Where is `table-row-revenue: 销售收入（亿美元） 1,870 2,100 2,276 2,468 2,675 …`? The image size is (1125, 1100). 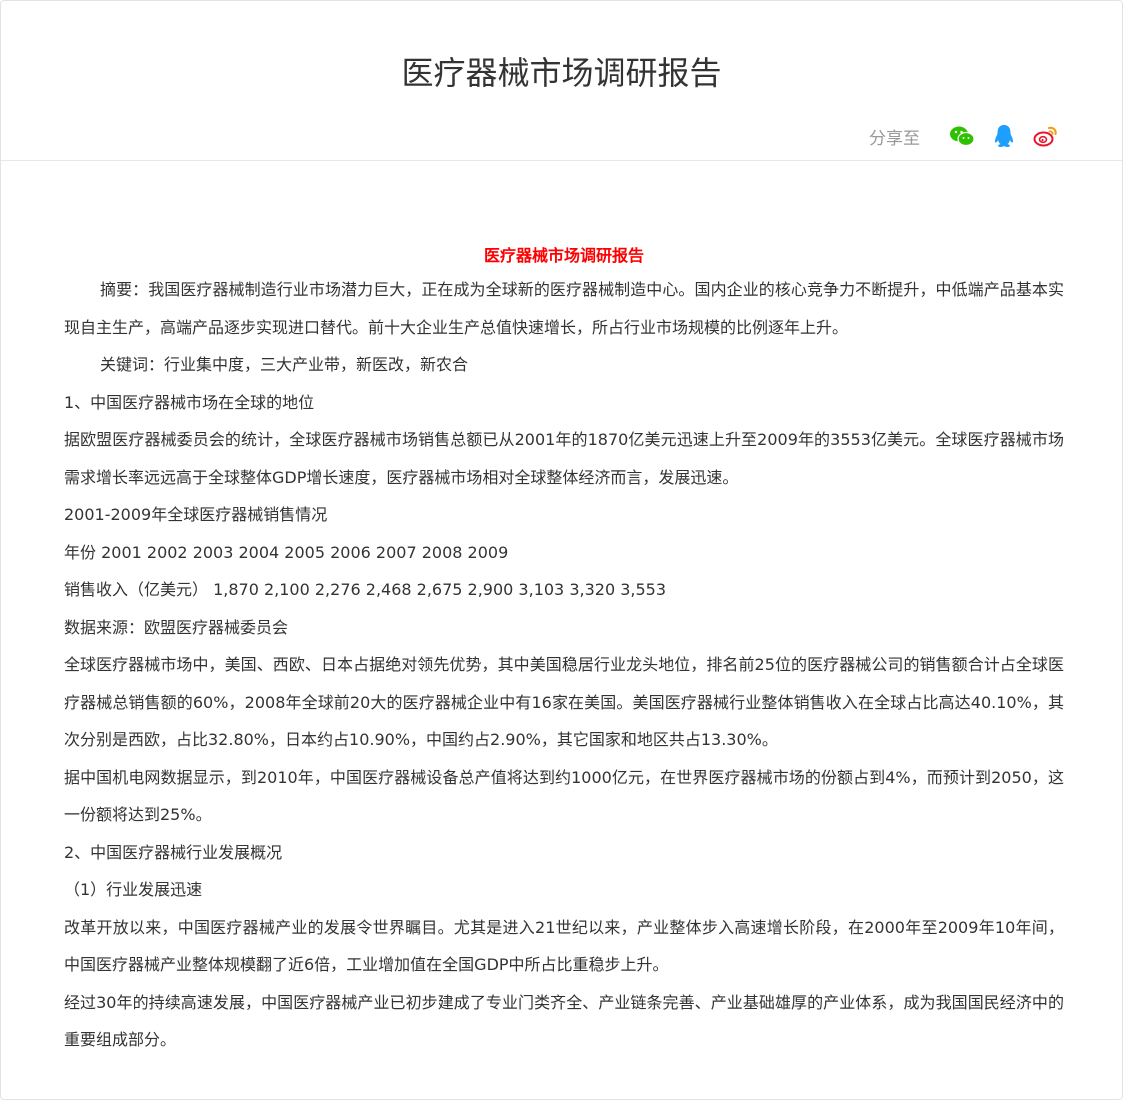
table-row-revenue: 销售收入（亿美元） 1,870 2,100 2,276 2,468 2,675 … is located at coordinates (365, 589).